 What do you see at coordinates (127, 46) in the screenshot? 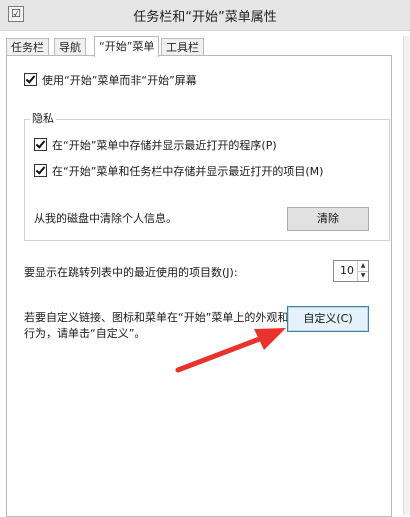
I see `tab-start-menu: “开始”菜单` at bounding box center [127, 46].